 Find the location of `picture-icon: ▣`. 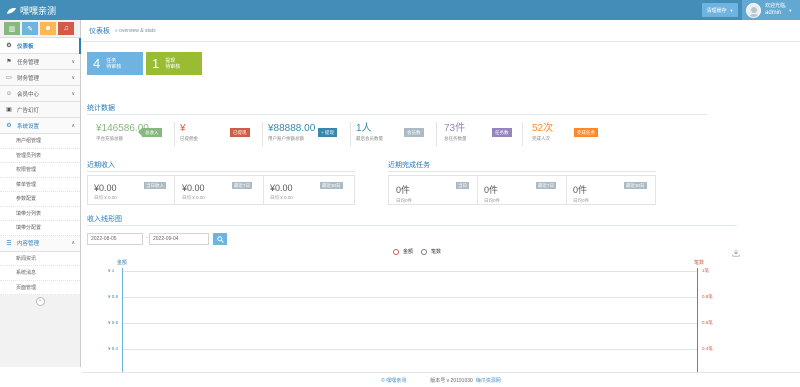

picture-icon: ▣ is located at coordinates (9, 110).